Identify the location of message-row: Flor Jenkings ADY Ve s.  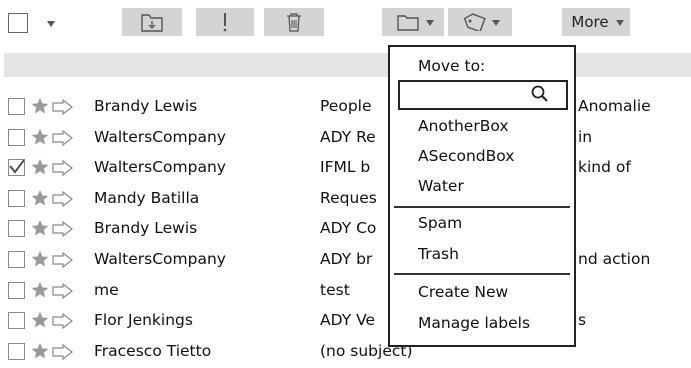
(349, 320).